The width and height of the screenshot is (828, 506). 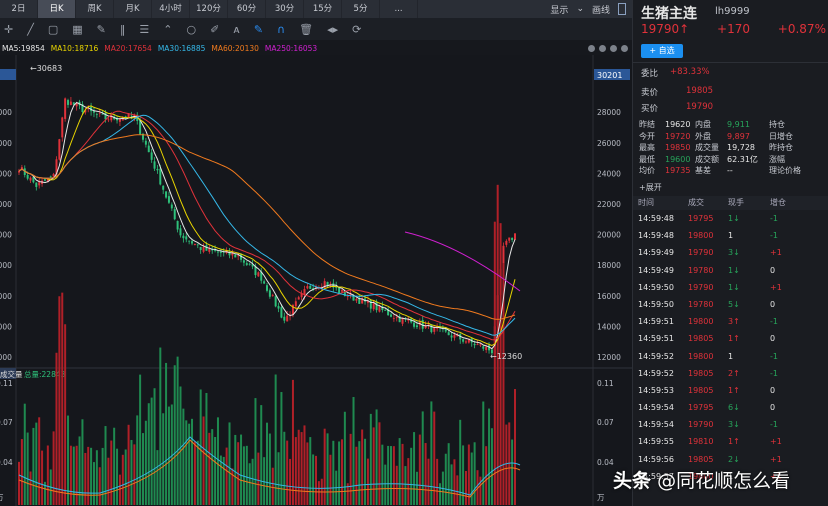 I want to click on left-axis-top-tag, so click(x=8, y=74).